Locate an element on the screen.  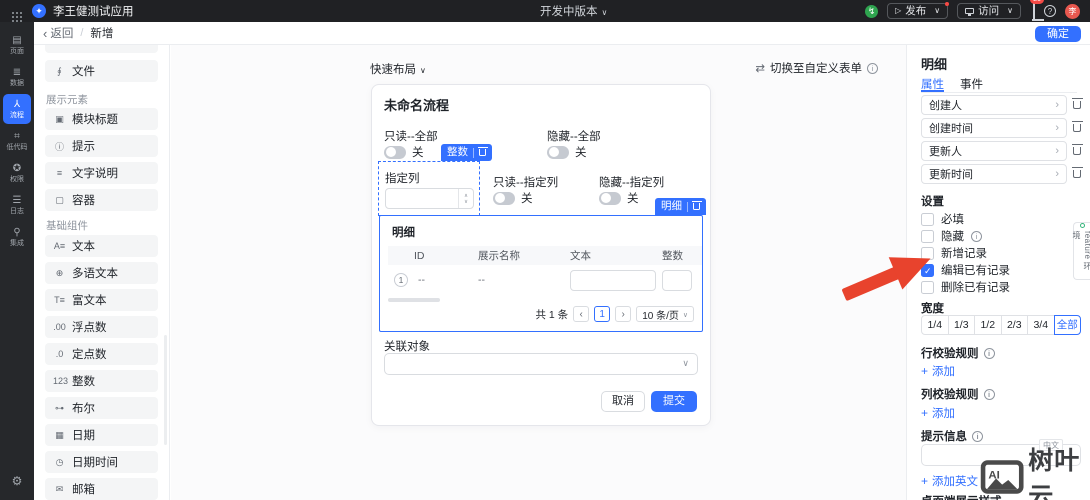
horizontal-scrollbar is located at coordinates (414, 300).